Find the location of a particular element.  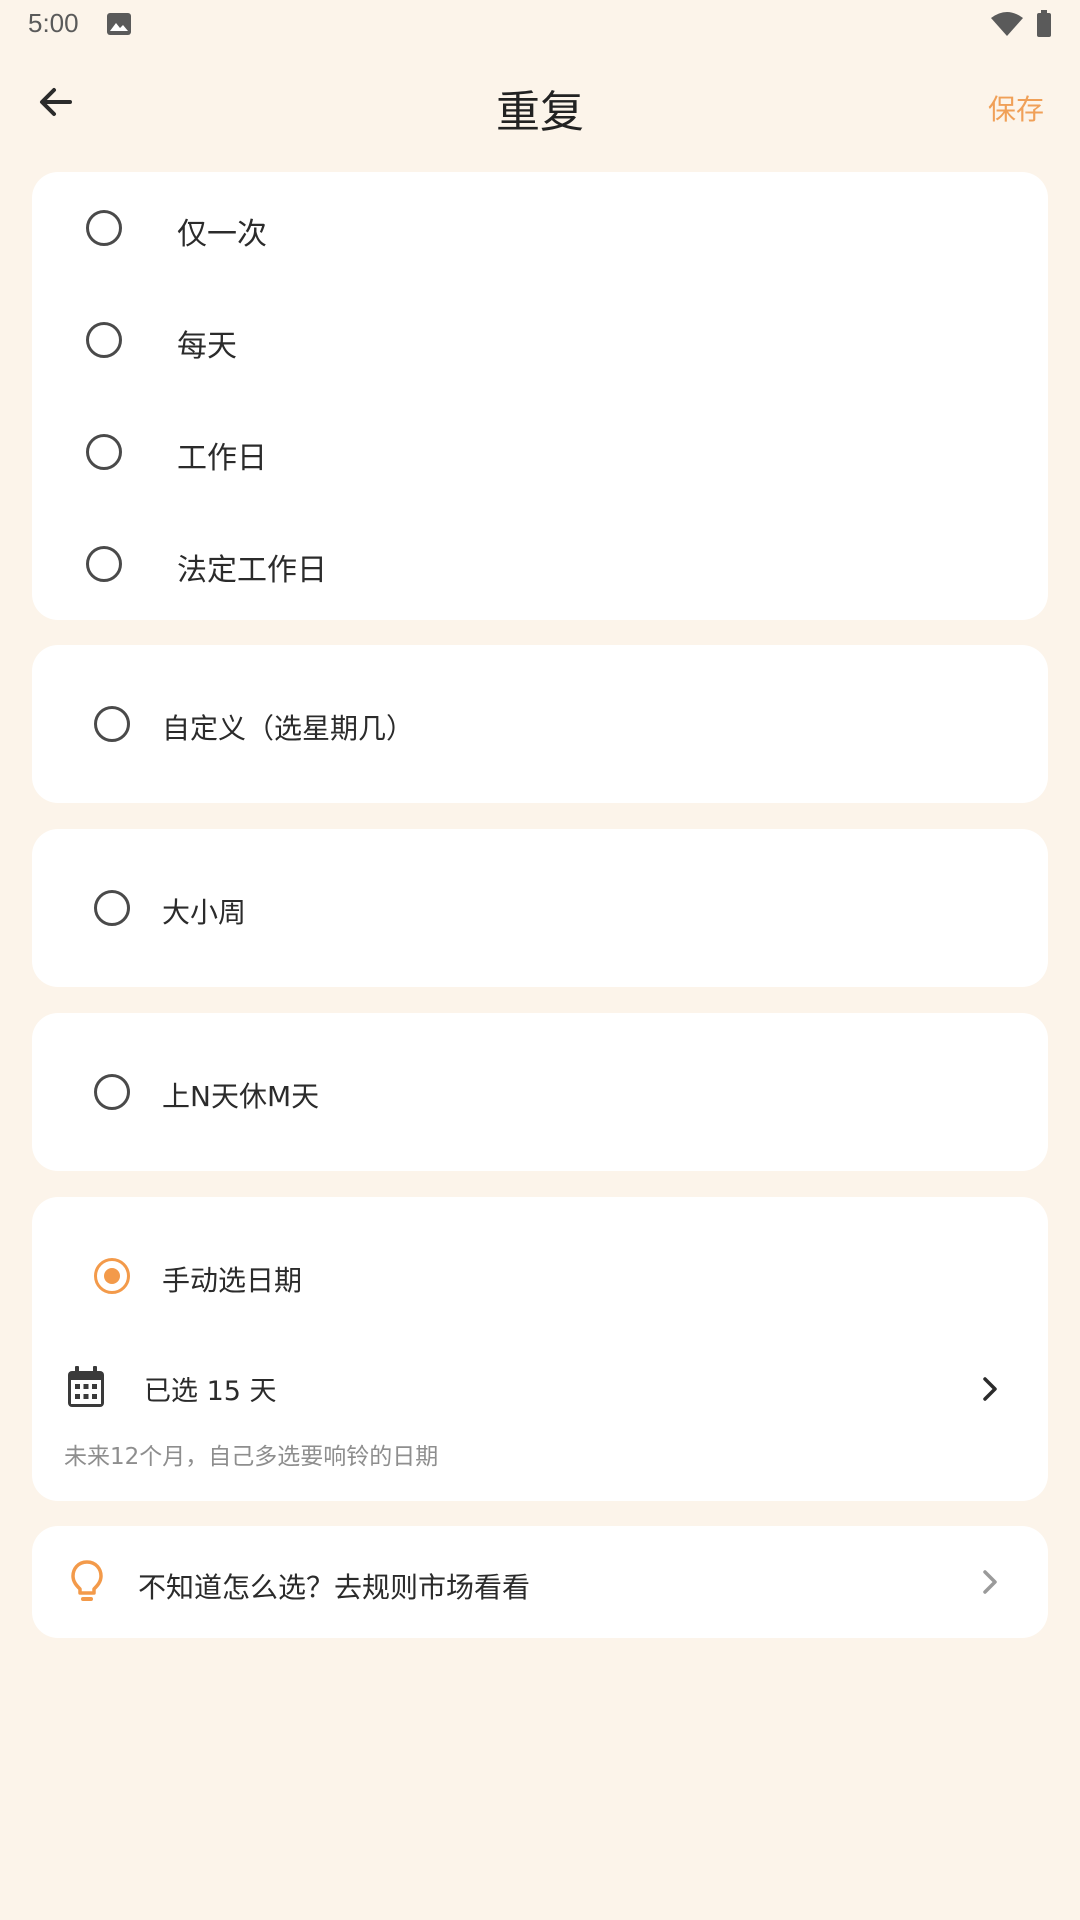

option-once: 仅一次 is located at coordinates (540, 228).